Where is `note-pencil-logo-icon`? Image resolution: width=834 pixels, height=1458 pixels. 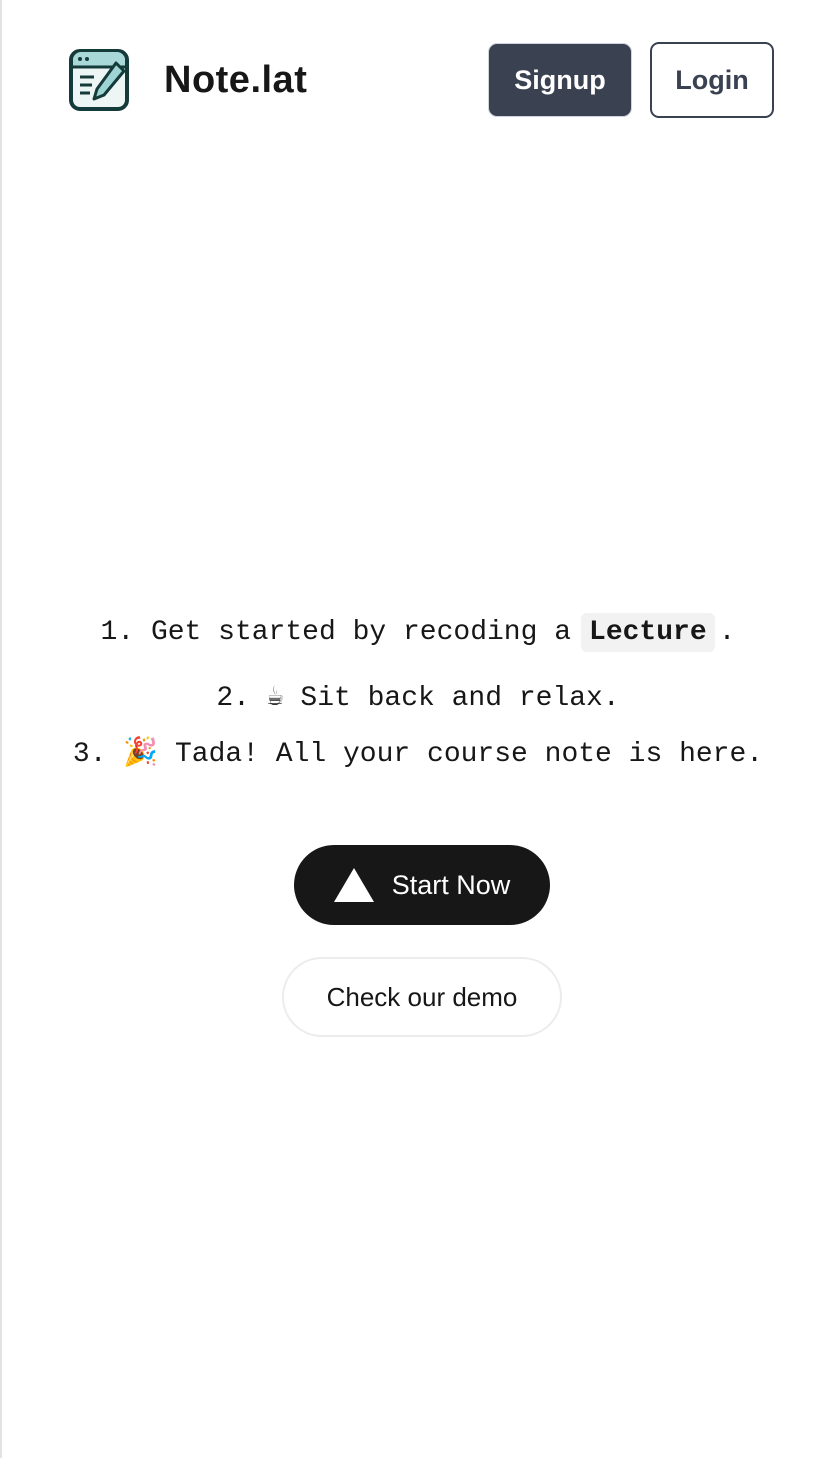
note-pencil-logo-icon is located at coordinates (99, 80).